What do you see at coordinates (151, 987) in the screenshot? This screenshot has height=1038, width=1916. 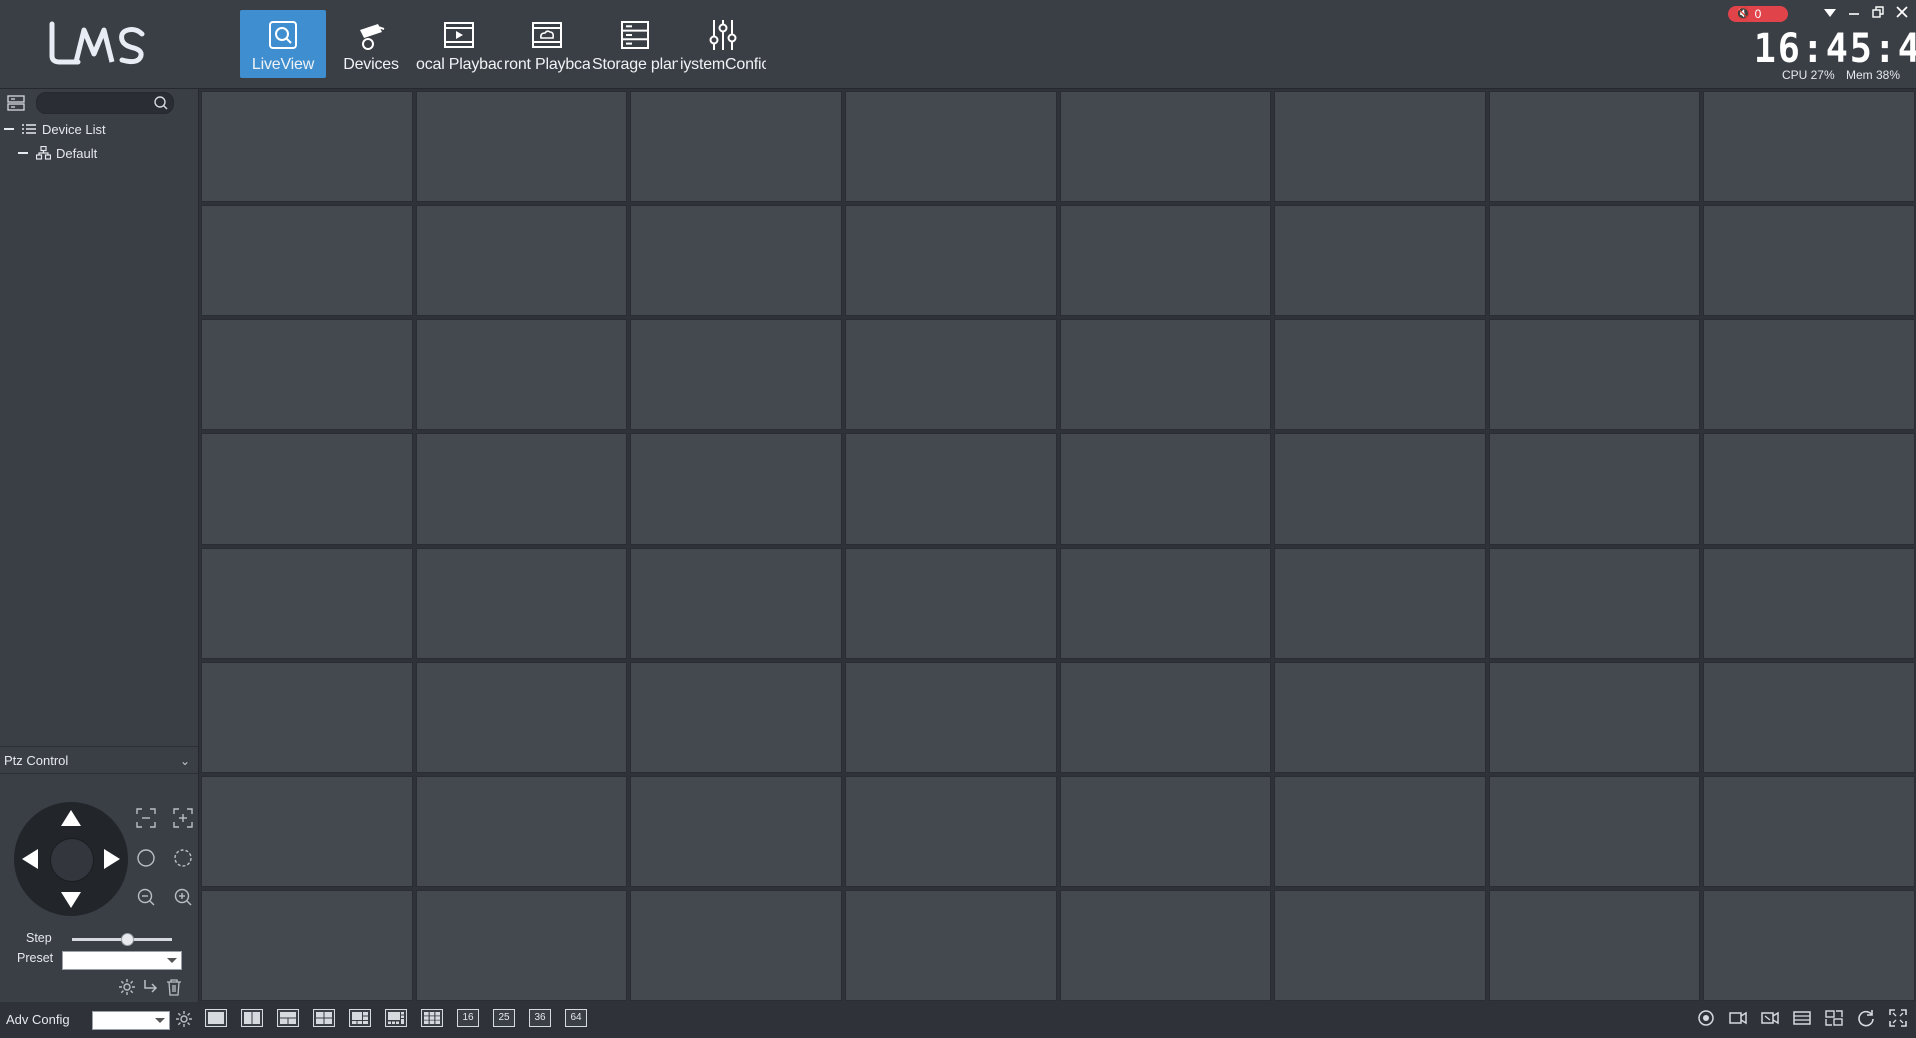 I see `preset-call-icon` at bounding box center [151, 987].